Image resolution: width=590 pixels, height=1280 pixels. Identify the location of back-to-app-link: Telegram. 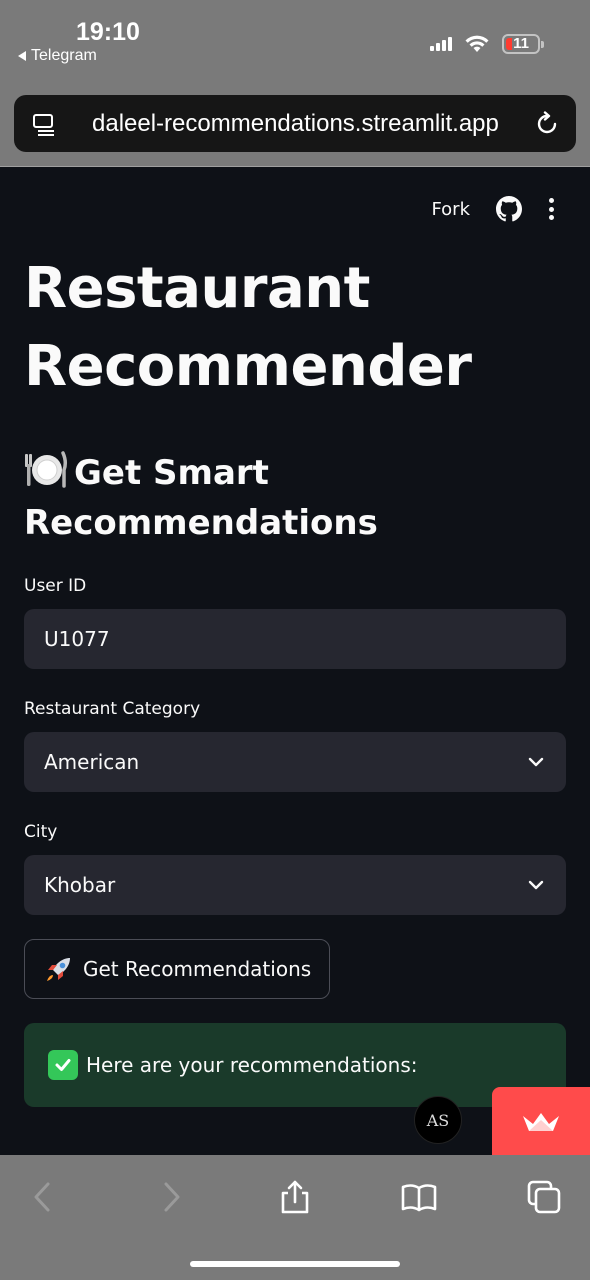
(57, 56).